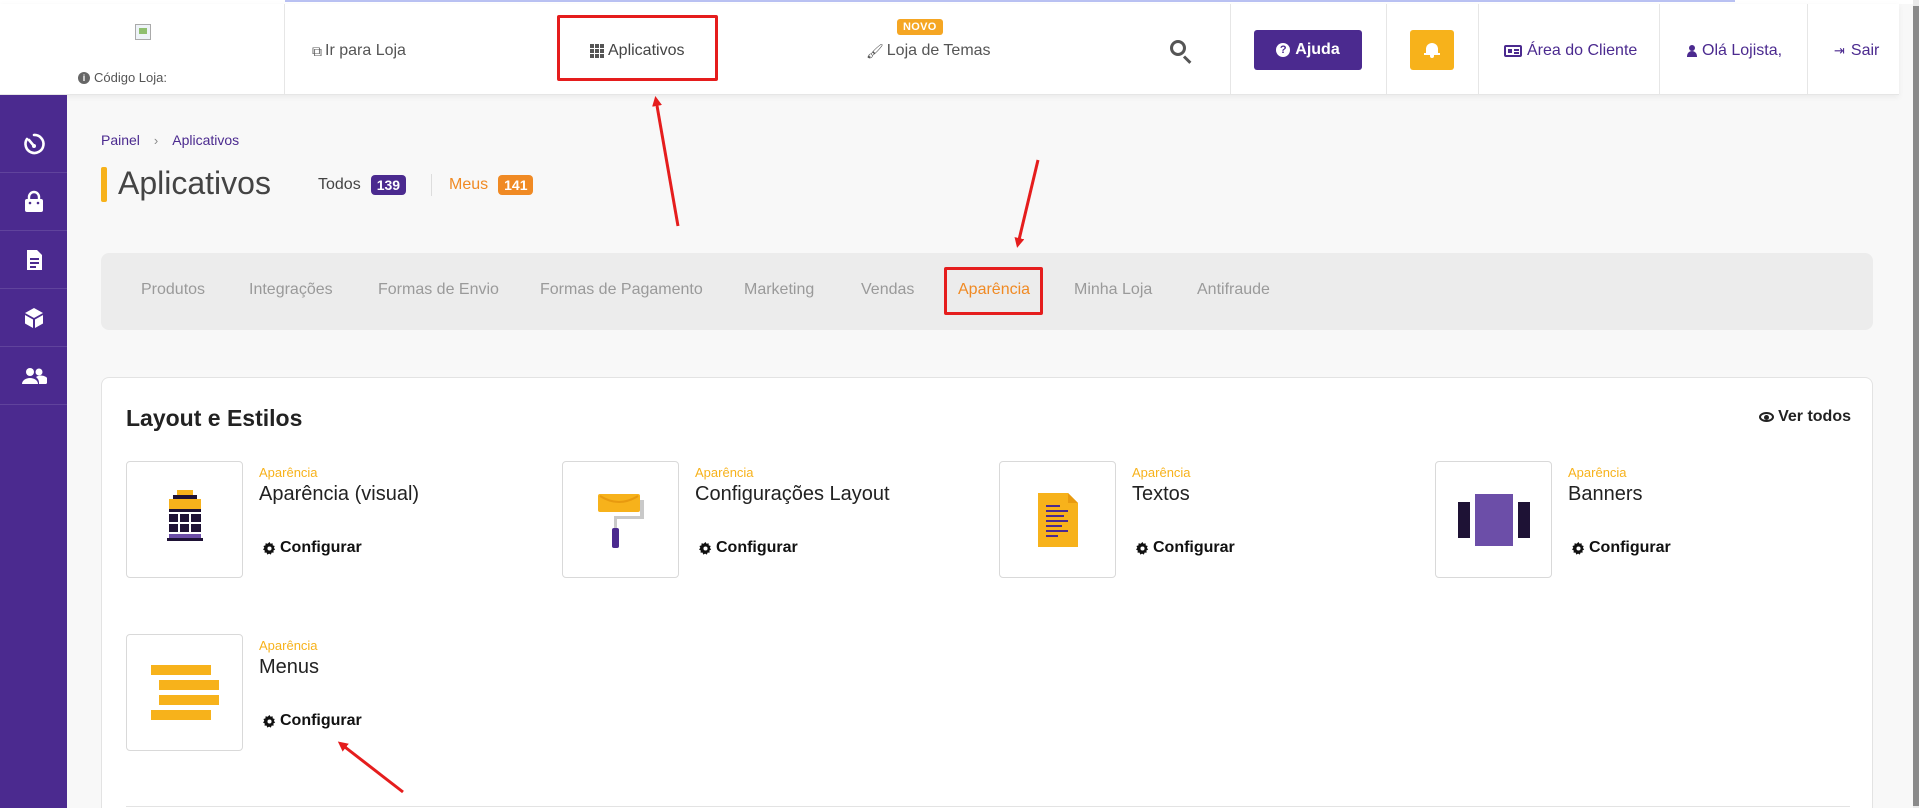  Describe the element at coordinates (1283, 50) in the screenshot. I see `question-icon: ?` at that location.